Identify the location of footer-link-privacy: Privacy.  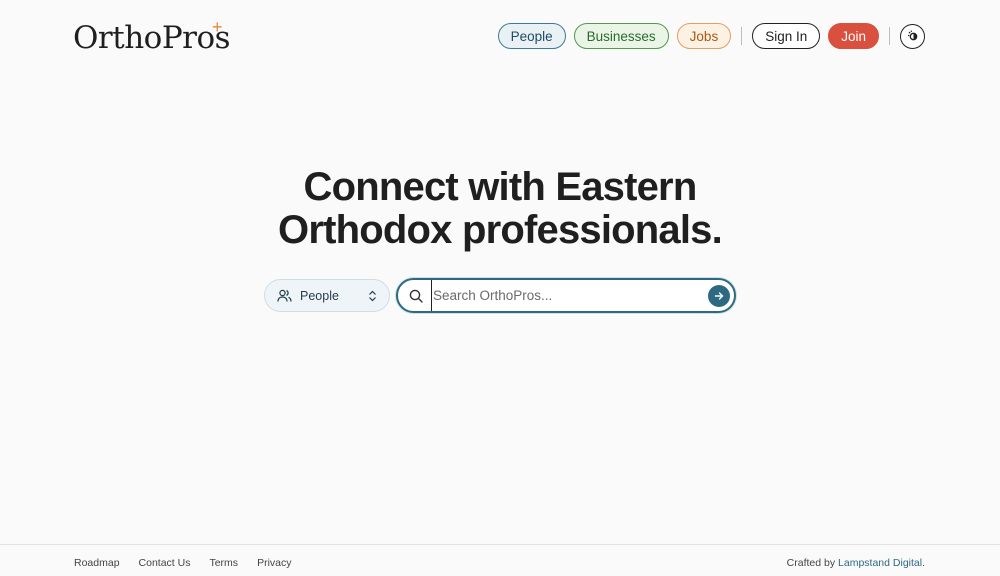
(274, 563).